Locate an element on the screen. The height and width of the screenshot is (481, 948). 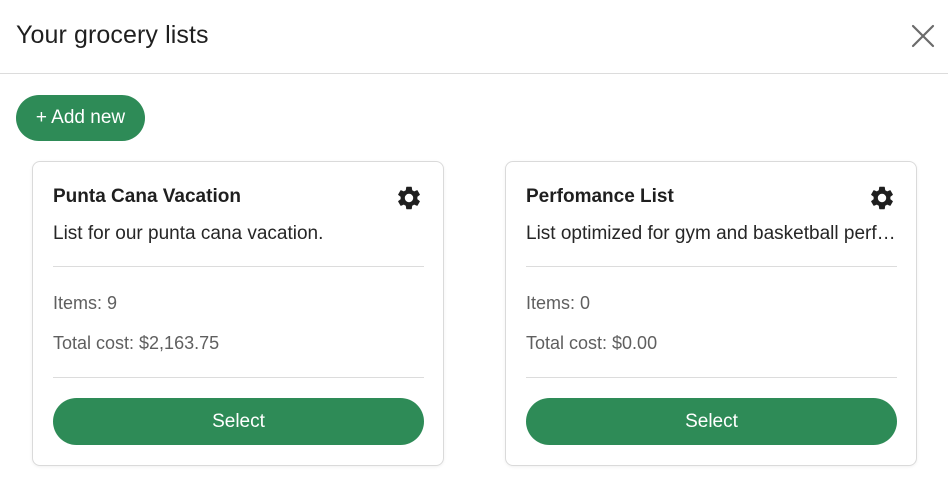
page-title: Your grocery lists is located at coordinates (112, 35).